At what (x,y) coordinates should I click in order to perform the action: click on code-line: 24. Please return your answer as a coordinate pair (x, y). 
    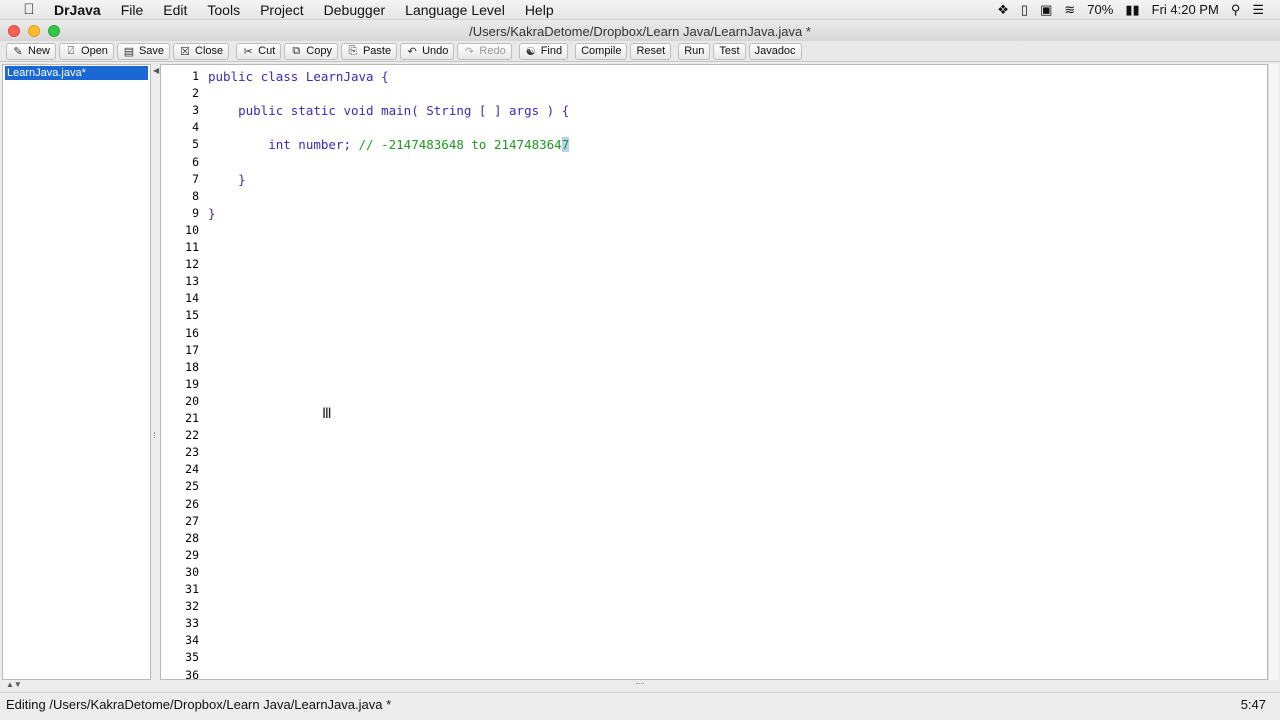
    Looking at the image, I should click on (711, 469).